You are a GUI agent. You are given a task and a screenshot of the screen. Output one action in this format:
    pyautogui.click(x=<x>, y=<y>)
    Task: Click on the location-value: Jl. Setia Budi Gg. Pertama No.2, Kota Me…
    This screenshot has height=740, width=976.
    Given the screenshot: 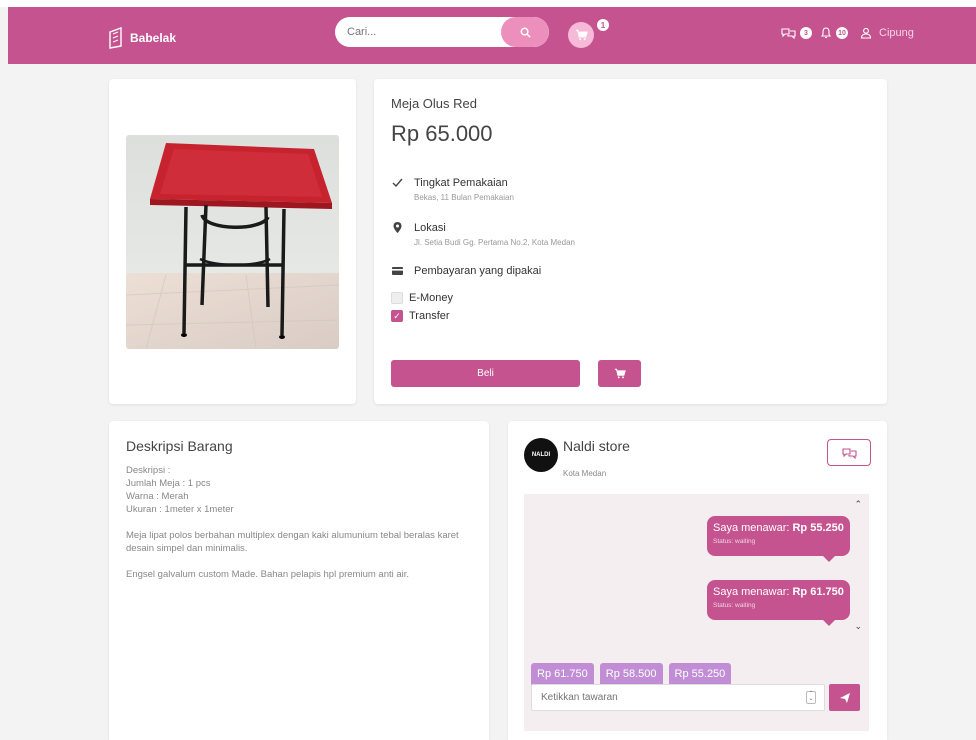 What is the action you would take?
    pyautogui.click(x=494, y=242)
    